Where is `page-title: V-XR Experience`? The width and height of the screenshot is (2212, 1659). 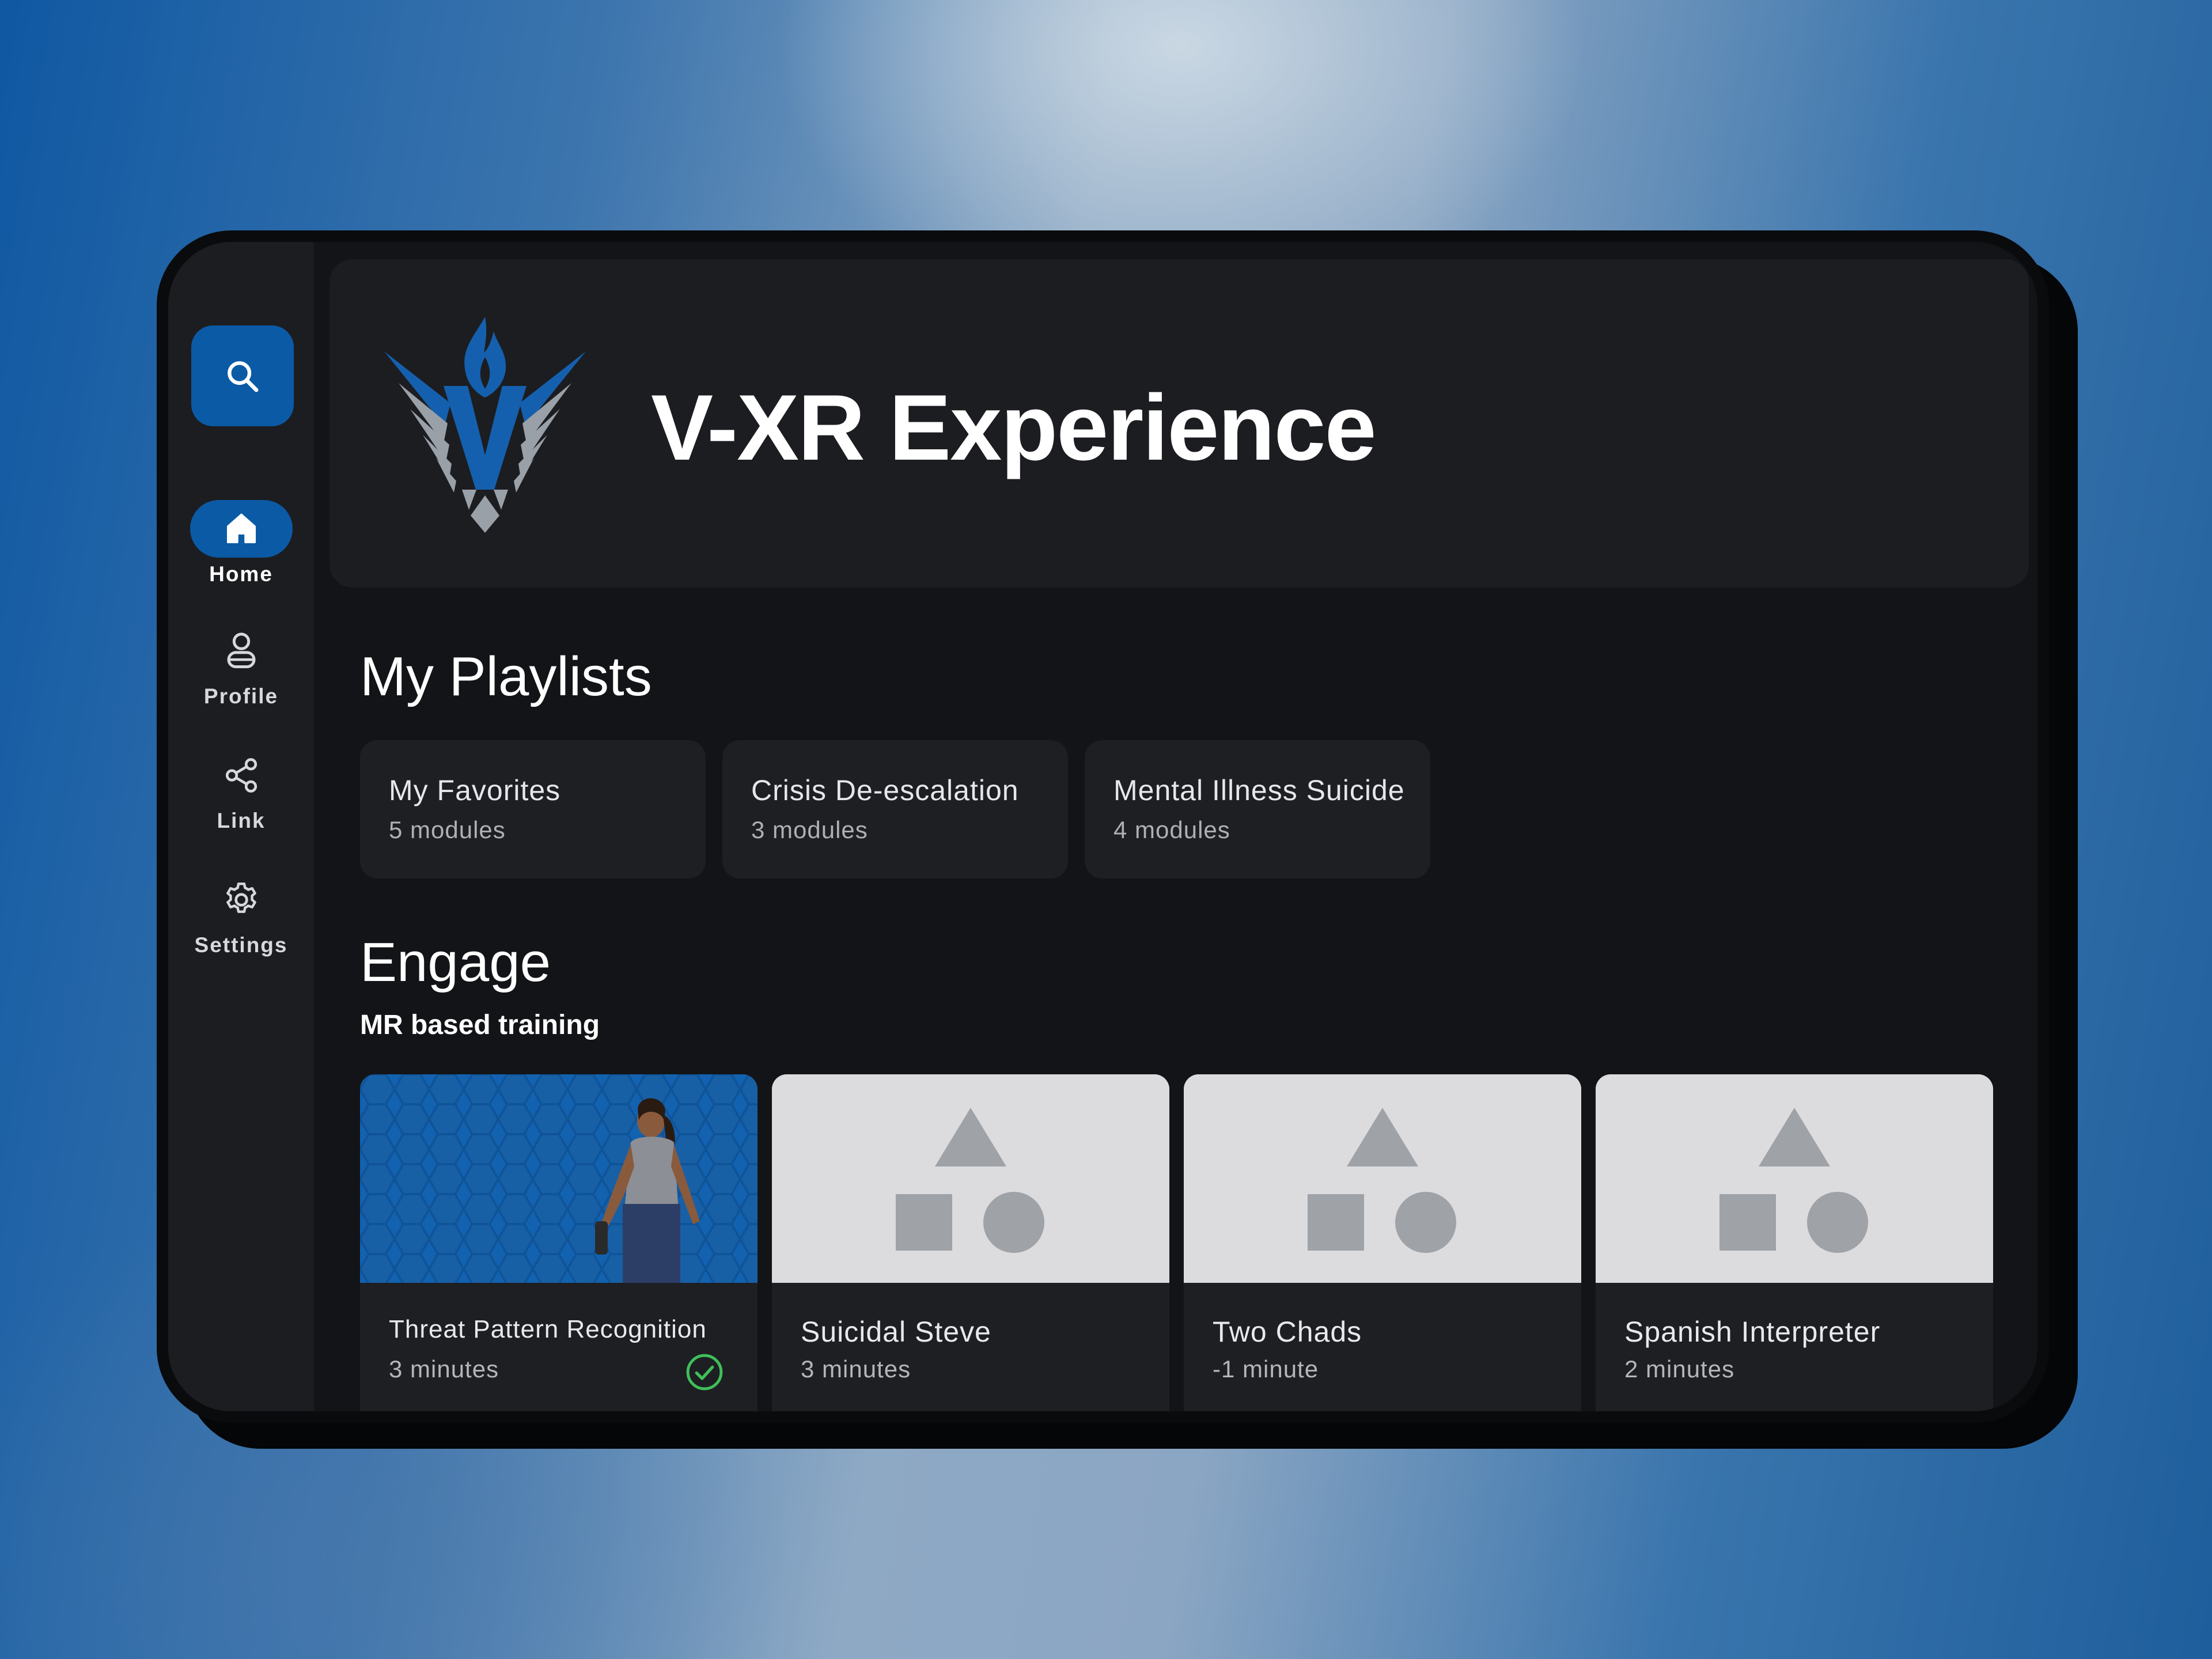
page-title: V-XR Experience is located at coordinates (1014, 428).